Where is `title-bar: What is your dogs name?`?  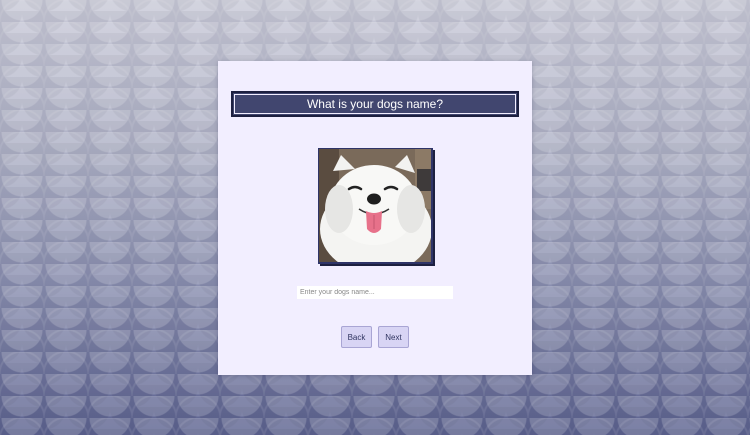
title-bar: What is your dogs name? is located at coordinates (375, 104).